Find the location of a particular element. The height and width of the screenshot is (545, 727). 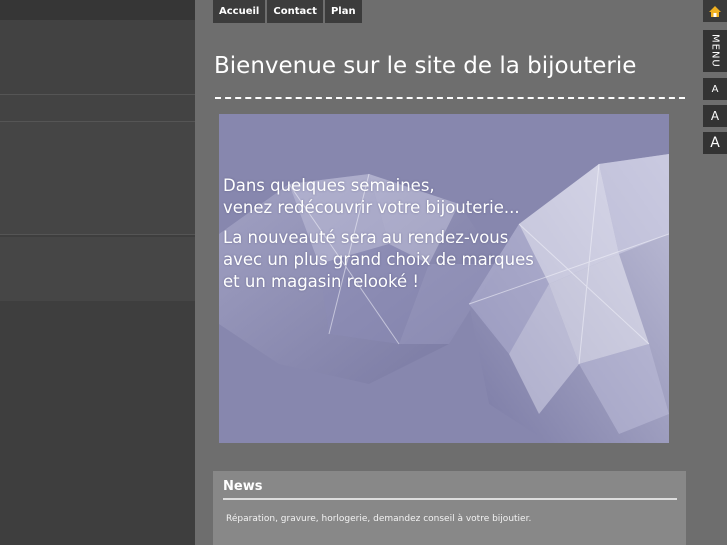

home-button is located at coordinates (715, 11).